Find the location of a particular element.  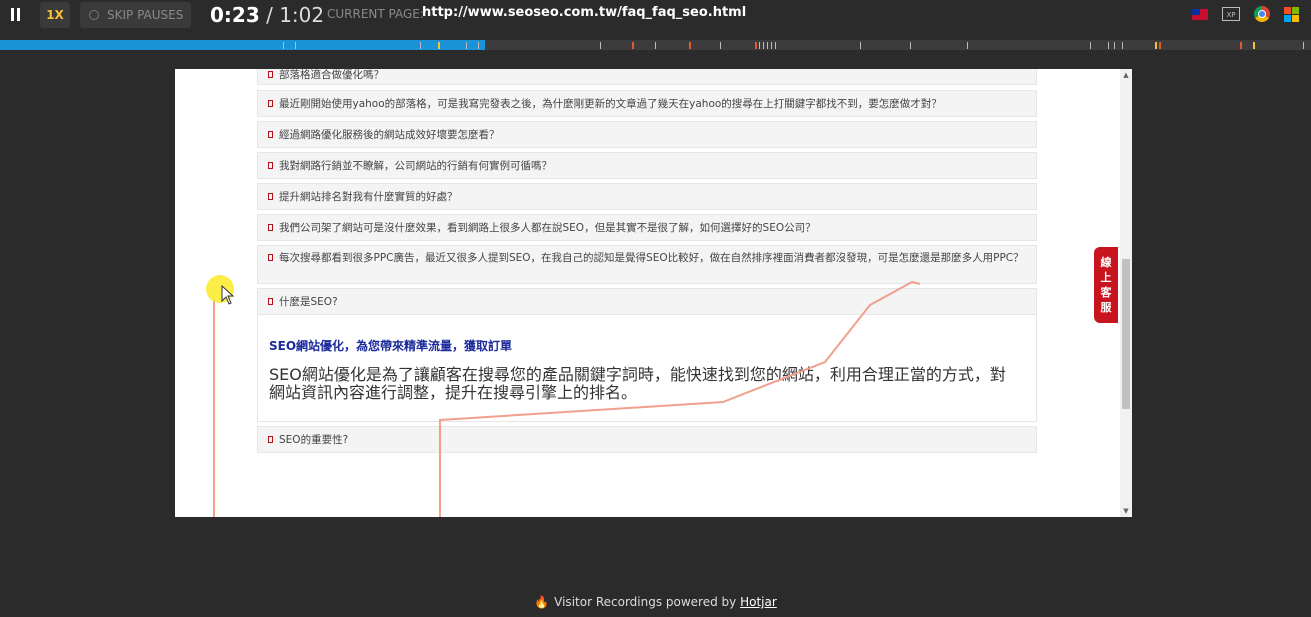

flame-icon: 🔥 is located at coordinates (542, 602).